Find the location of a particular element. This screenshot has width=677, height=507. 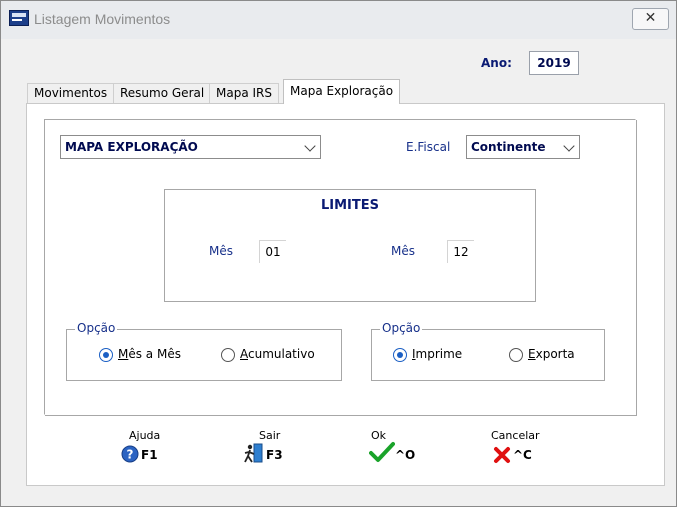

efiscal-select: Continente is located at coordinates (523, 147).